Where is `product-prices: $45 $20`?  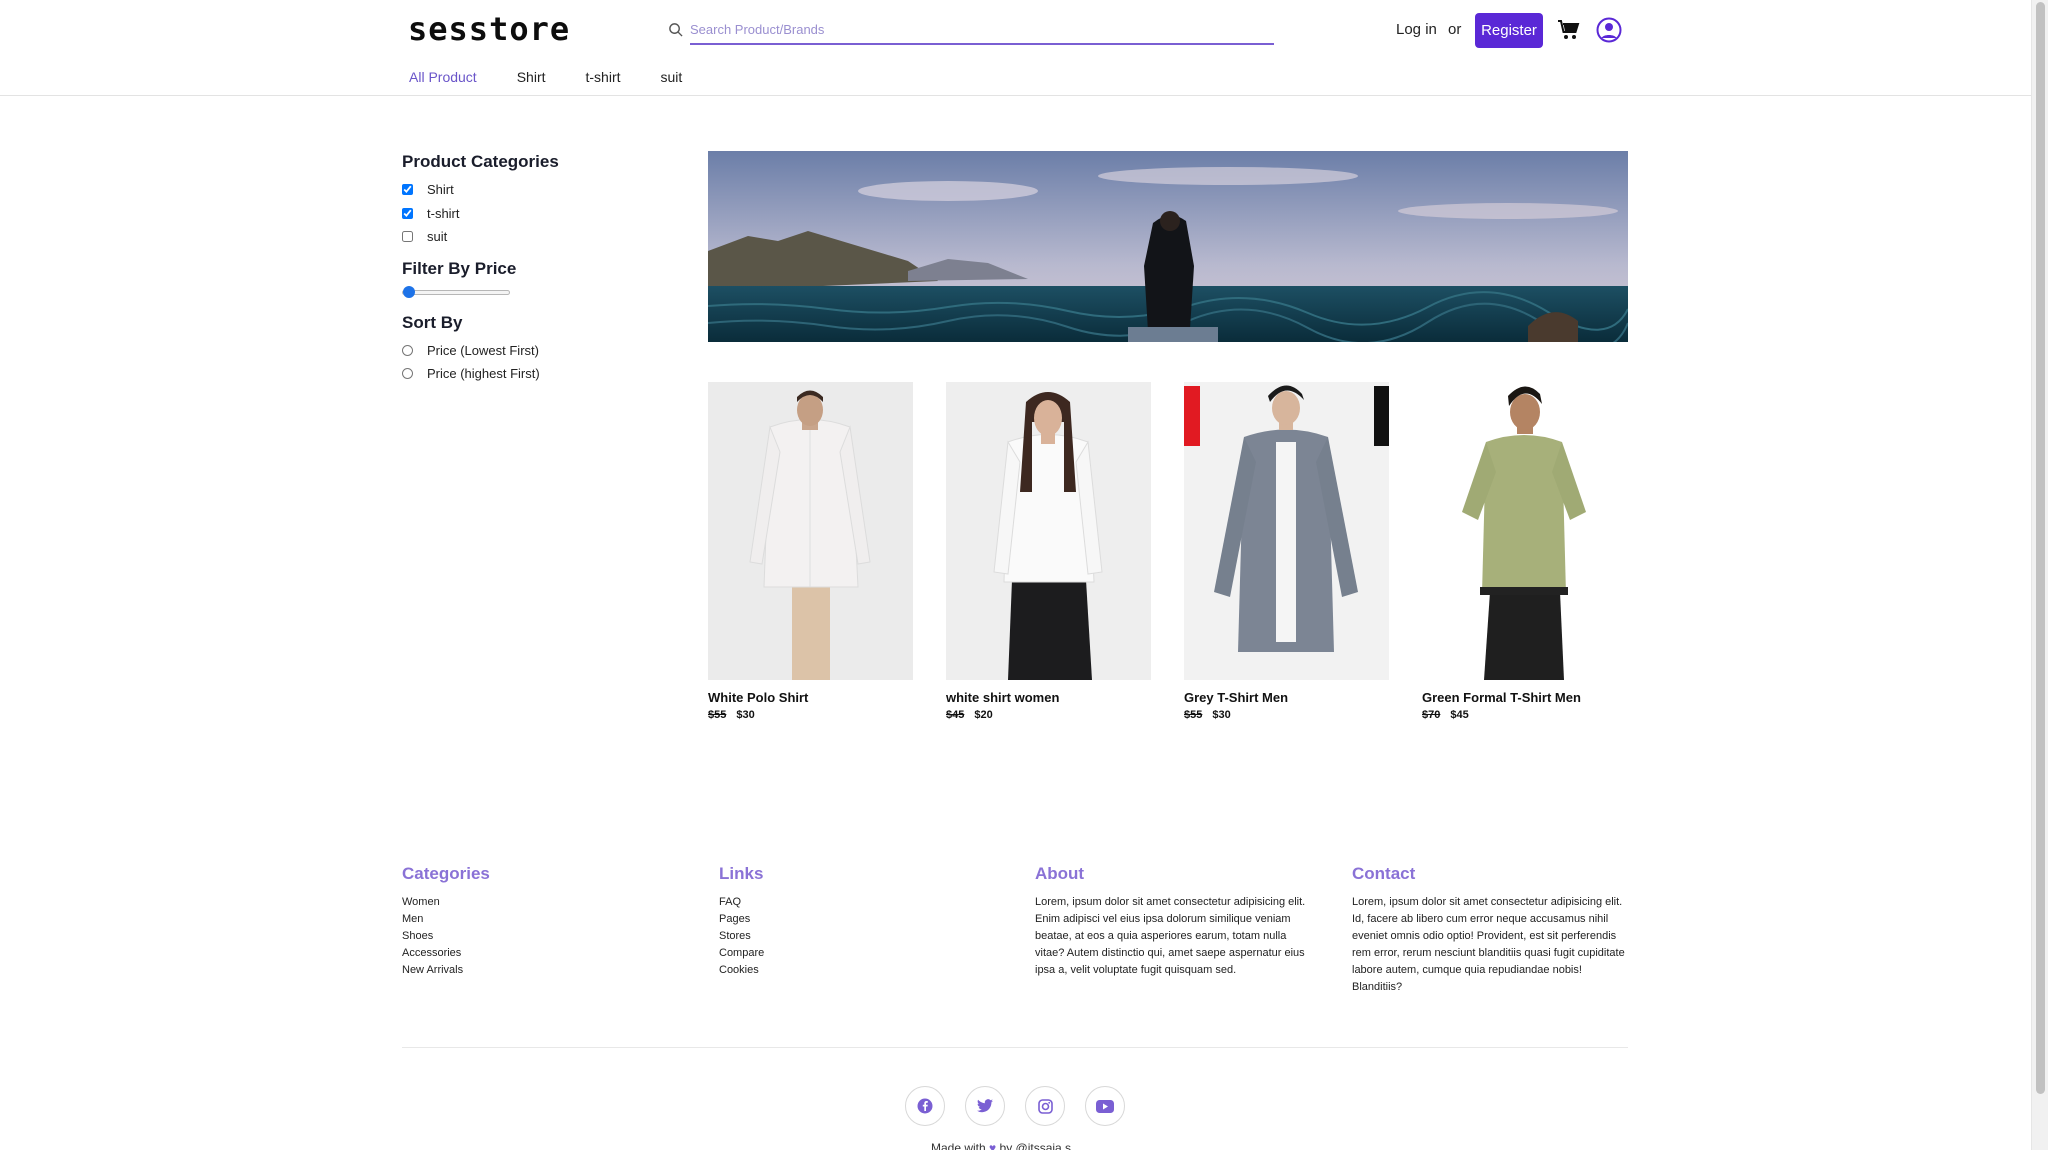
product-prices: $45 $20 is located at coordinates (1048, 715).